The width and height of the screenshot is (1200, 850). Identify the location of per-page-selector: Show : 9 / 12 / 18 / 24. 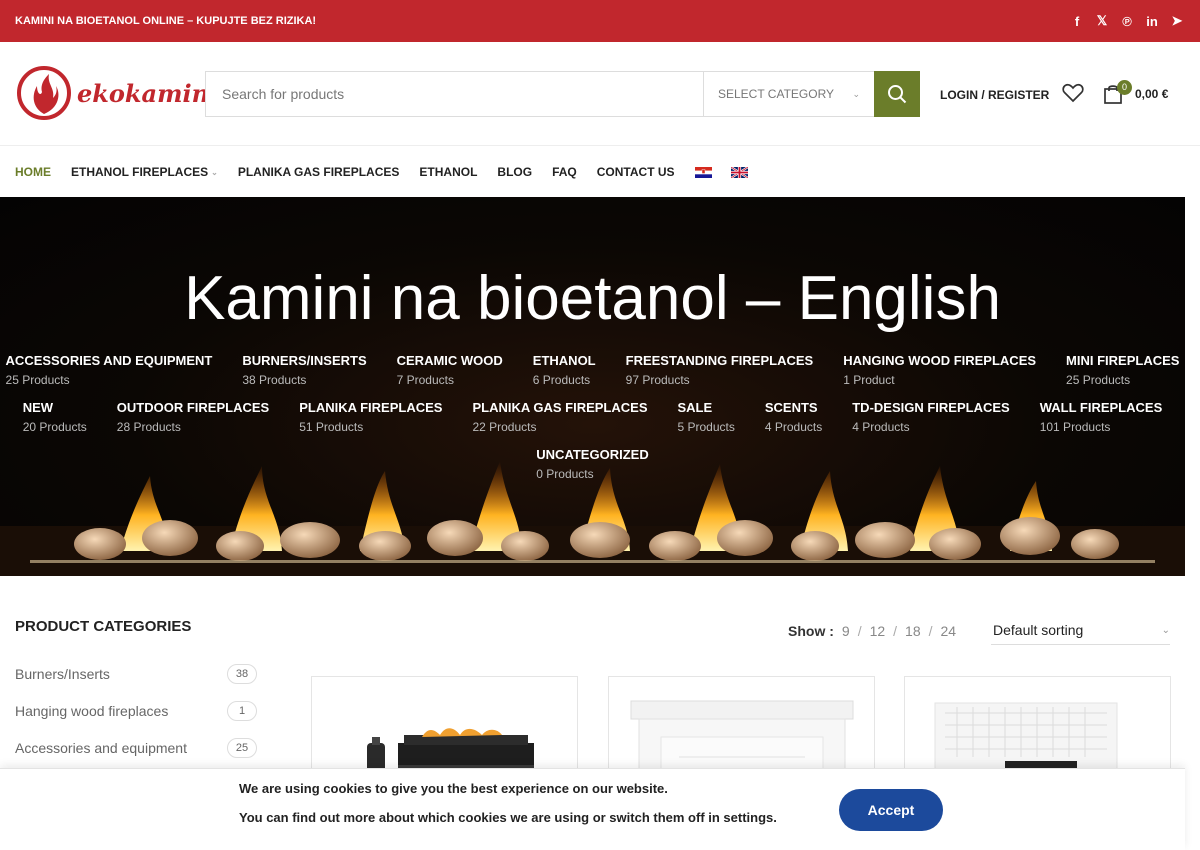
(872, 631).